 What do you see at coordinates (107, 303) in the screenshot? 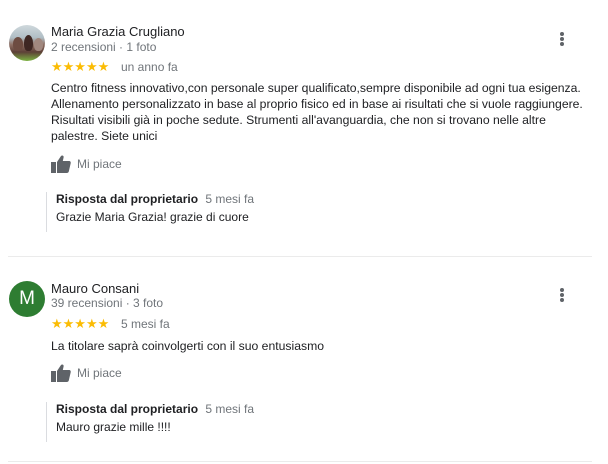
I see `reviewer-meta: 39 recensioni · 3 foto` at bounding box center [107, 303].